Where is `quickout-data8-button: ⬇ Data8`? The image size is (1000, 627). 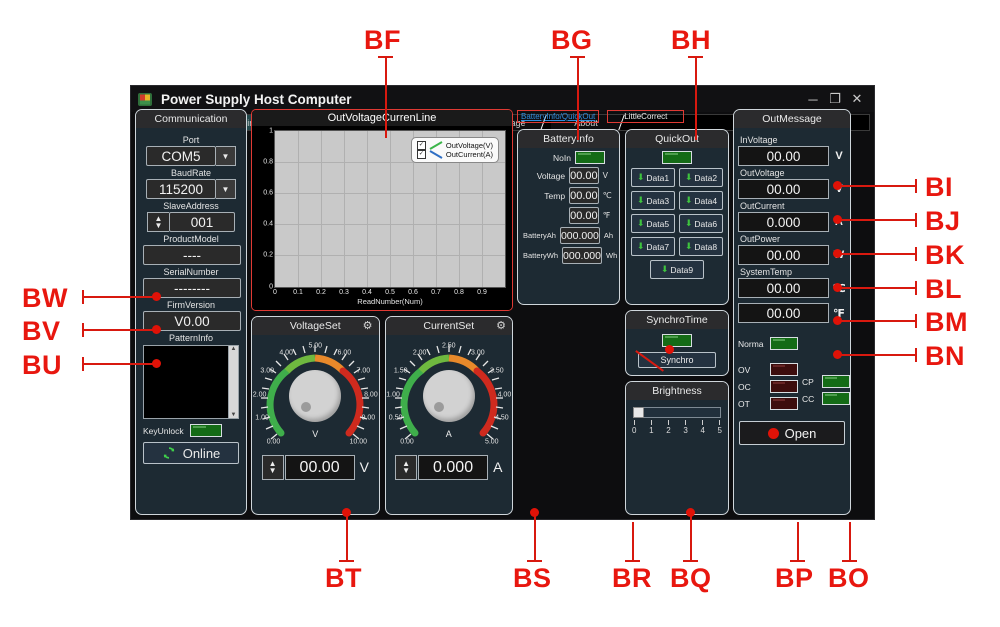 quickout-data8-button: ⬇ Data8 is located at coordinates (701, 246).